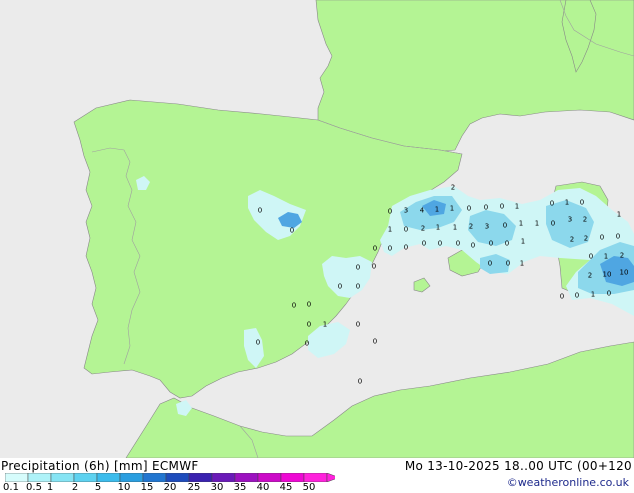 This screenshot has height=493, width=634. What do you see at coordinates (330, 477) in the screenshot?
I see `colorbar-arrow` at bounding box center [330, 477].